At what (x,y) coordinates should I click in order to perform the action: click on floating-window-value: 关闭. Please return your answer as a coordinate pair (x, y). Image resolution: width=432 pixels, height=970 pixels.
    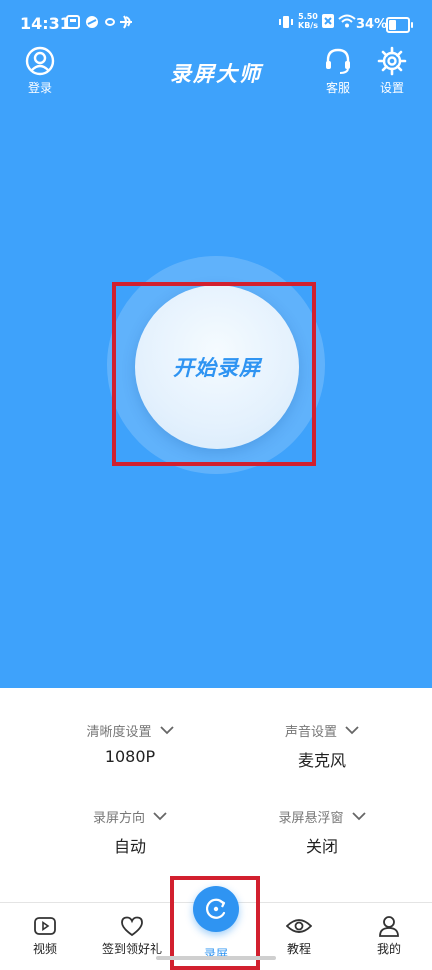
    Looking at the image, I should click on (321, 846).